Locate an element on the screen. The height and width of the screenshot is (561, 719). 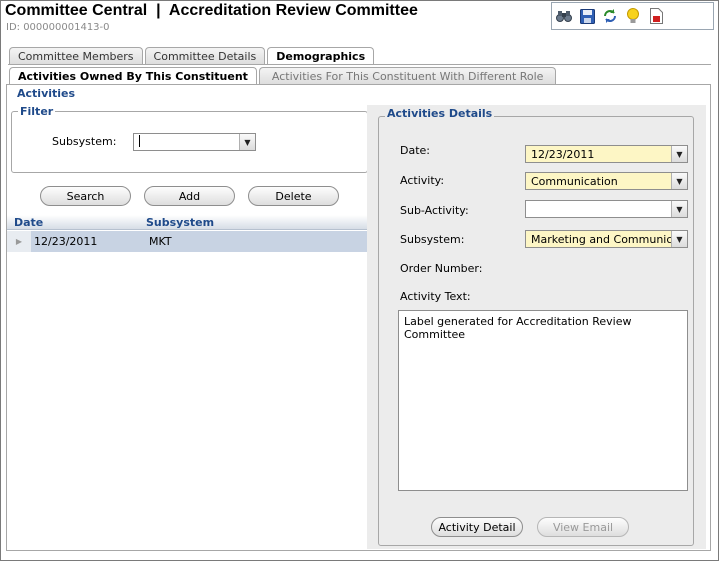
filter-subsystem-label: Subsystem: is located at coordinates (84, 141).